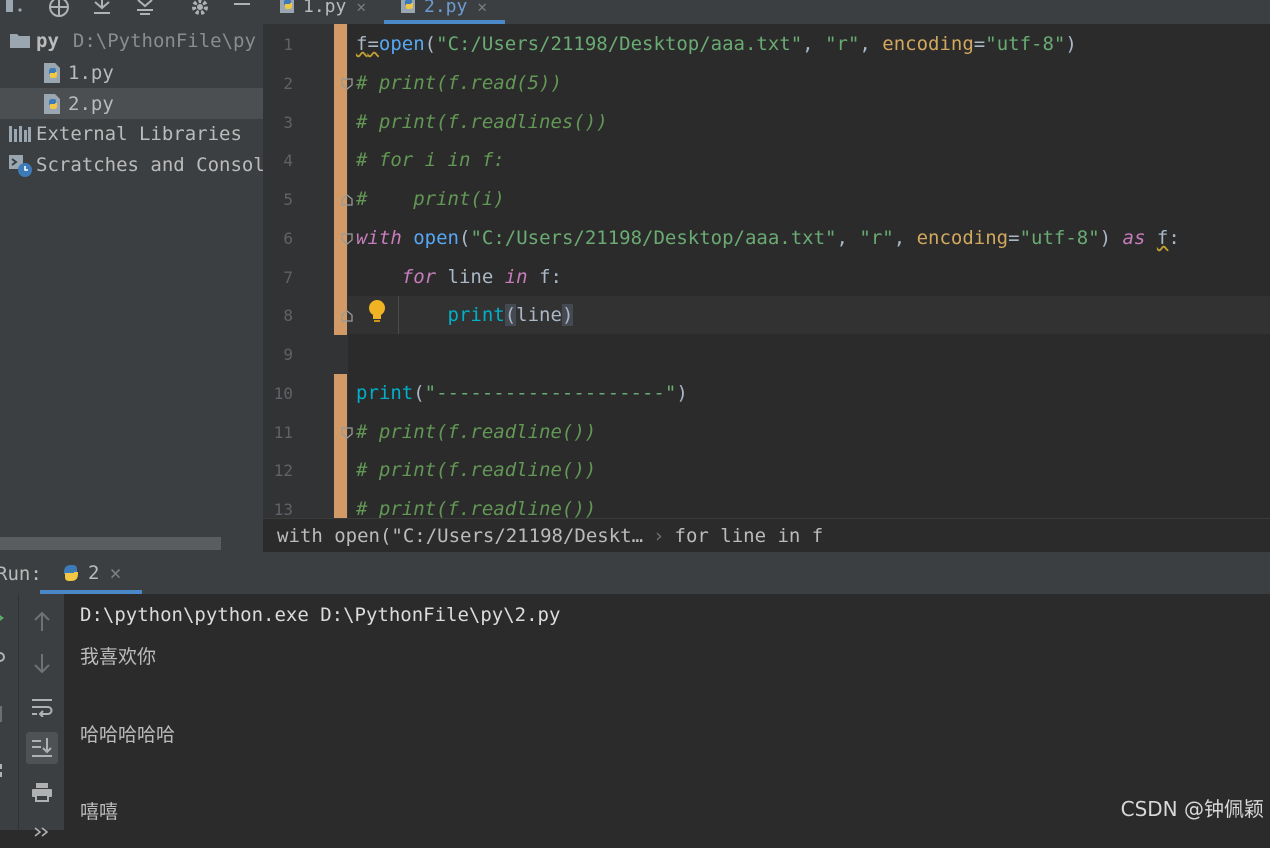  What do you see at coordinates (91, 72) in the screenshot?
I see `tree-item-label: 1.py` at bounding box center [91, 72].